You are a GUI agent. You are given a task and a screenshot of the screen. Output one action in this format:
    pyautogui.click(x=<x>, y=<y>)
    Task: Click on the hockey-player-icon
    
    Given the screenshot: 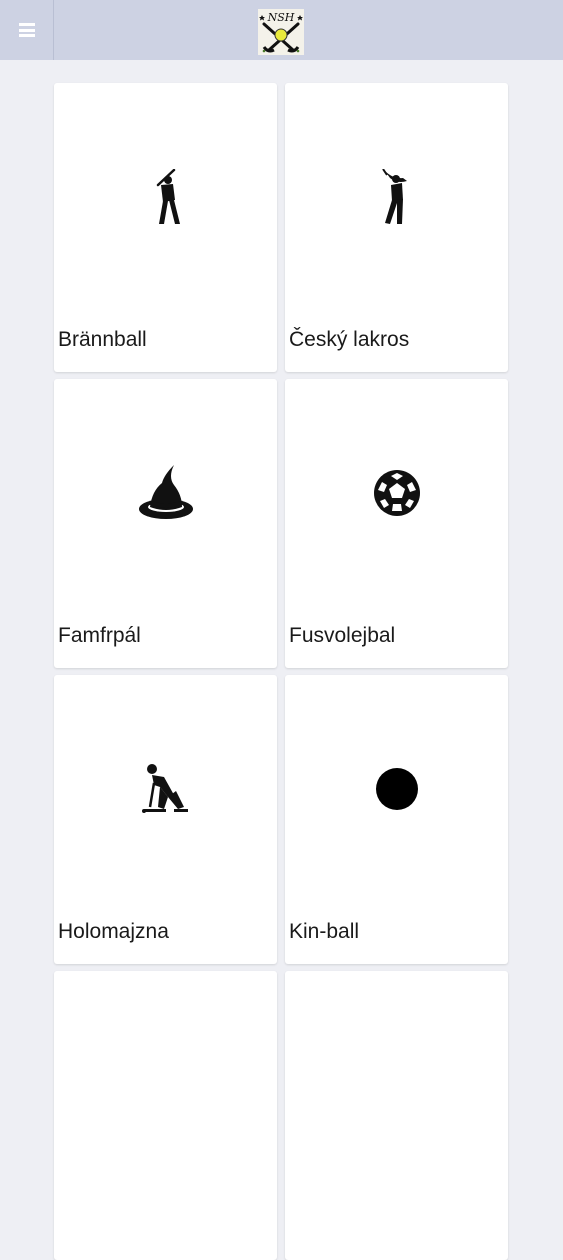 What is the action you would take?
    pyautogui.click(x=165, y=789)
    